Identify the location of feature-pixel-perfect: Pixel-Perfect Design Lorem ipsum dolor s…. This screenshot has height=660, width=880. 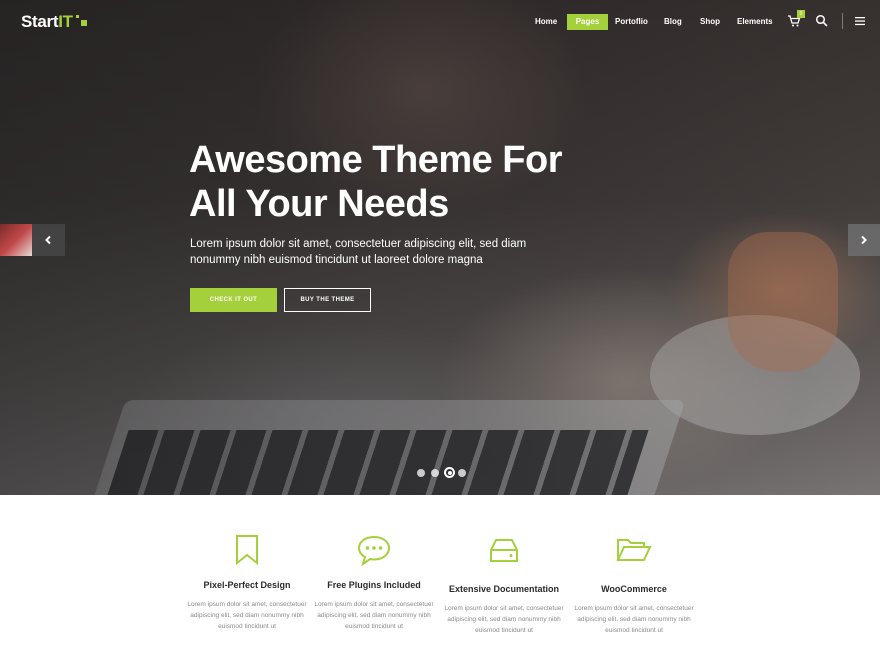
(247, 583).